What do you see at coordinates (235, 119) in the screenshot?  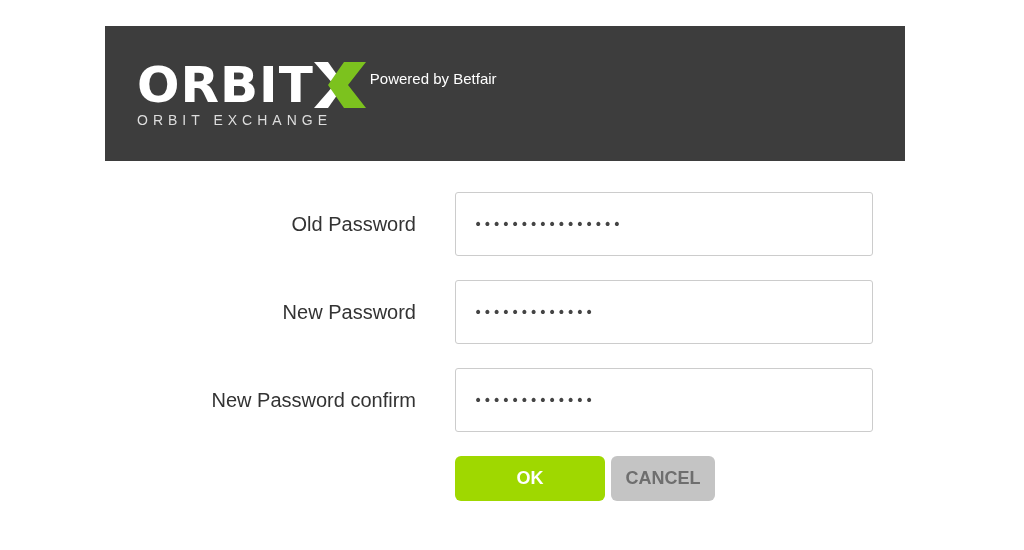 I see `logo-subtitle: ORBIT EXCHANGE` at bounding box center [235, 119].